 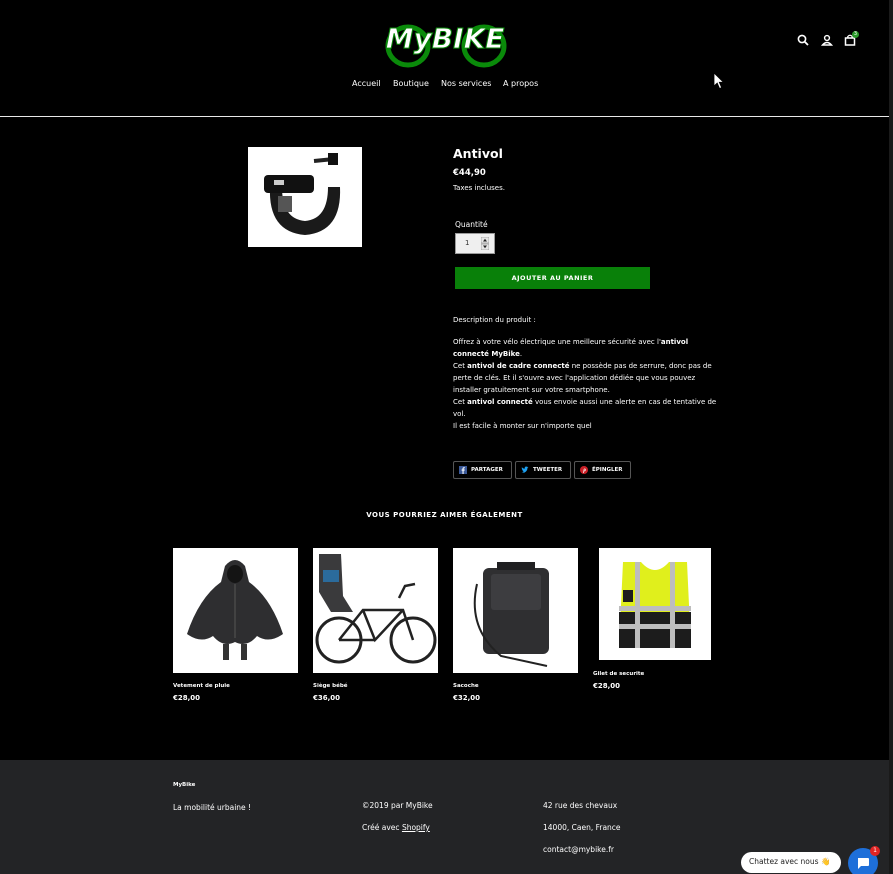 I want to click on cart-count-badge: 3, so click(x=855, y=34).